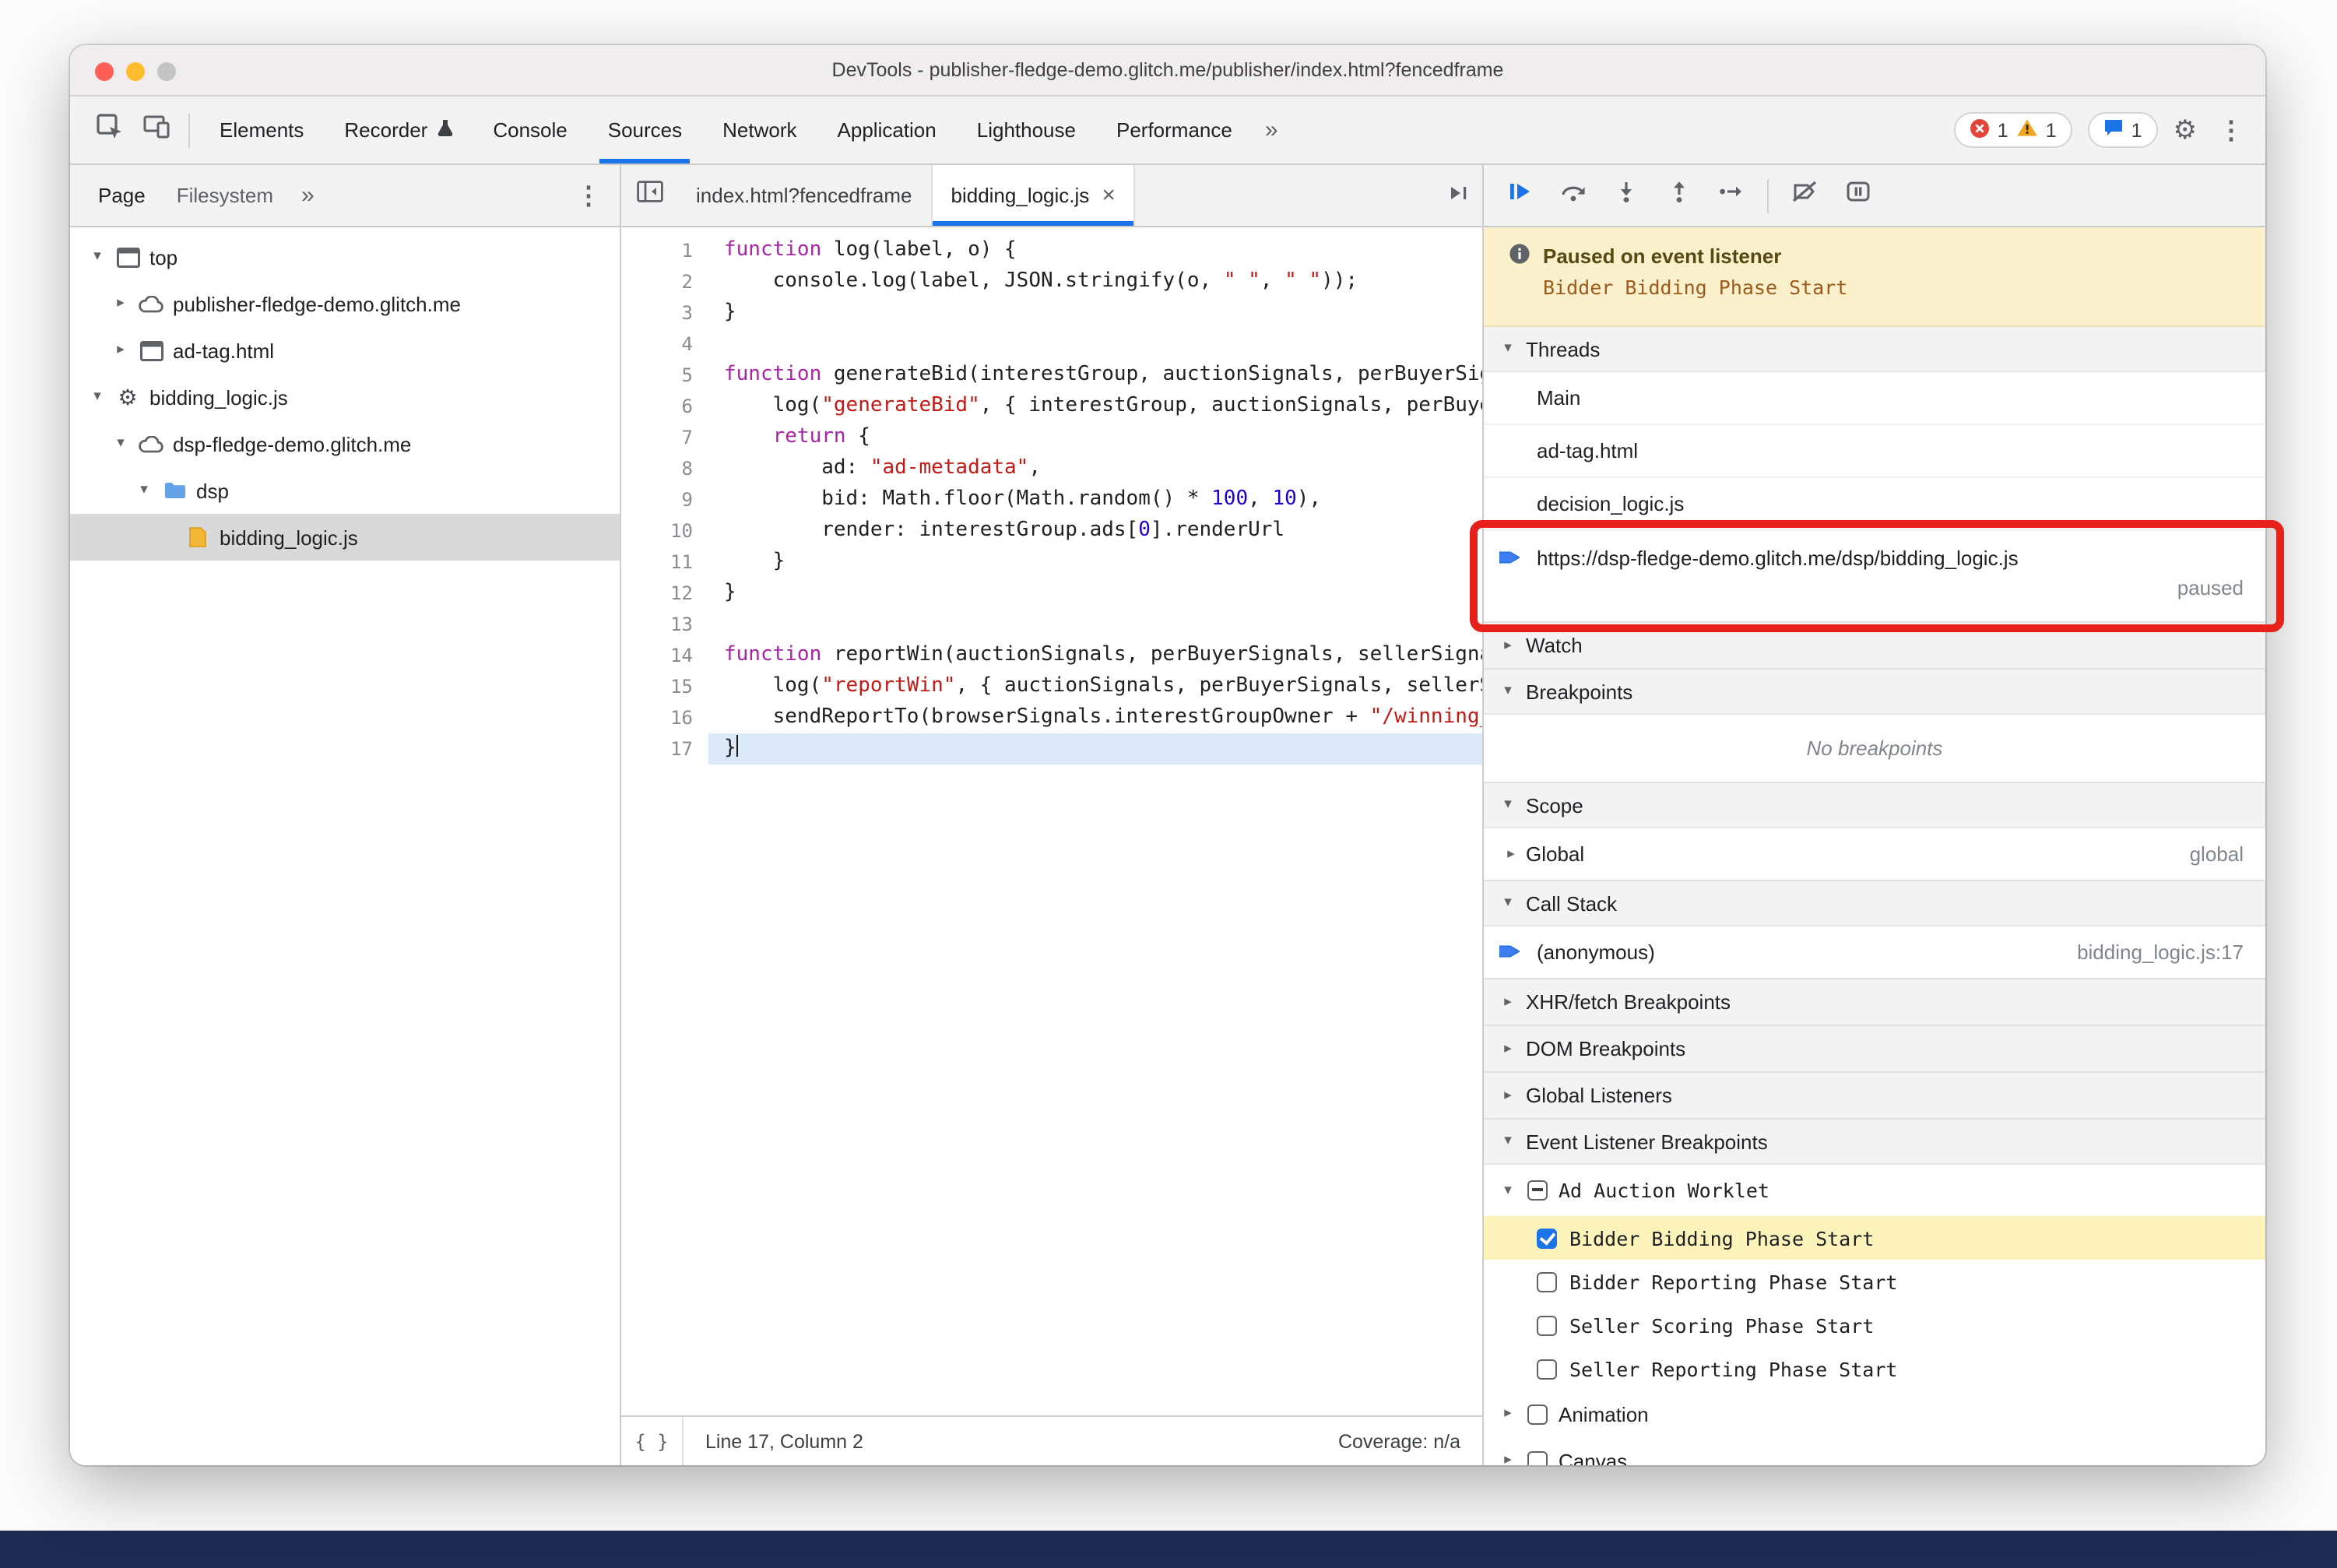 This screenshot has width=2337, height=1568. Describe the element at coordinates (1804, 195) in the screenshot. I see `deactivate-breakpoints-button` at that location.